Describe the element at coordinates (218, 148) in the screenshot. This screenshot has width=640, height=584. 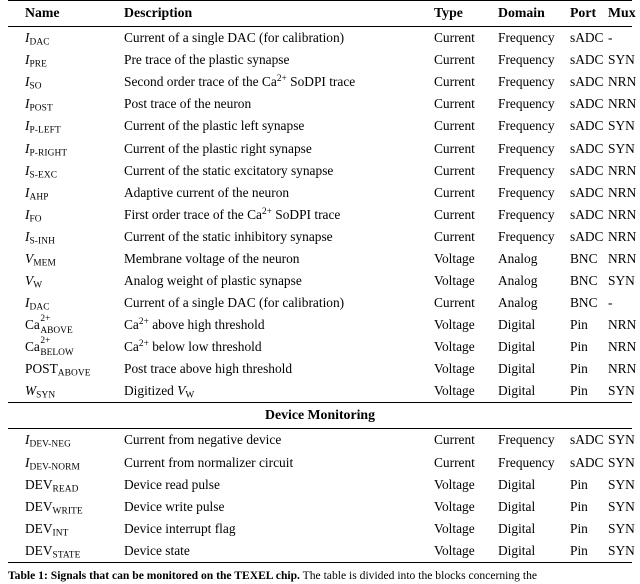
I see `cell-description: Current of the plastic right synapse` at that location.